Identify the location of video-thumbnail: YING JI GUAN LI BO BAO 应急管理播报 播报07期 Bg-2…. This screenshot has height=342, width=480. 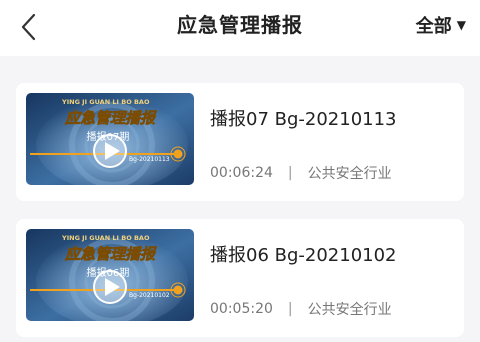
(110, 139).